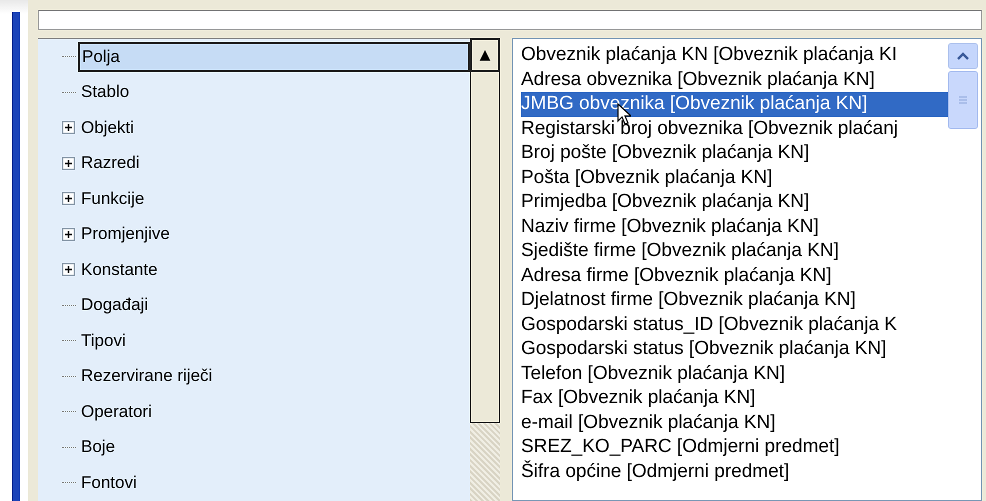  Describe the element at coordinates (704, 349) in the screenshot. I see `list-item: Gospodarski status [Obveznik plaćanja KN]` at that location.